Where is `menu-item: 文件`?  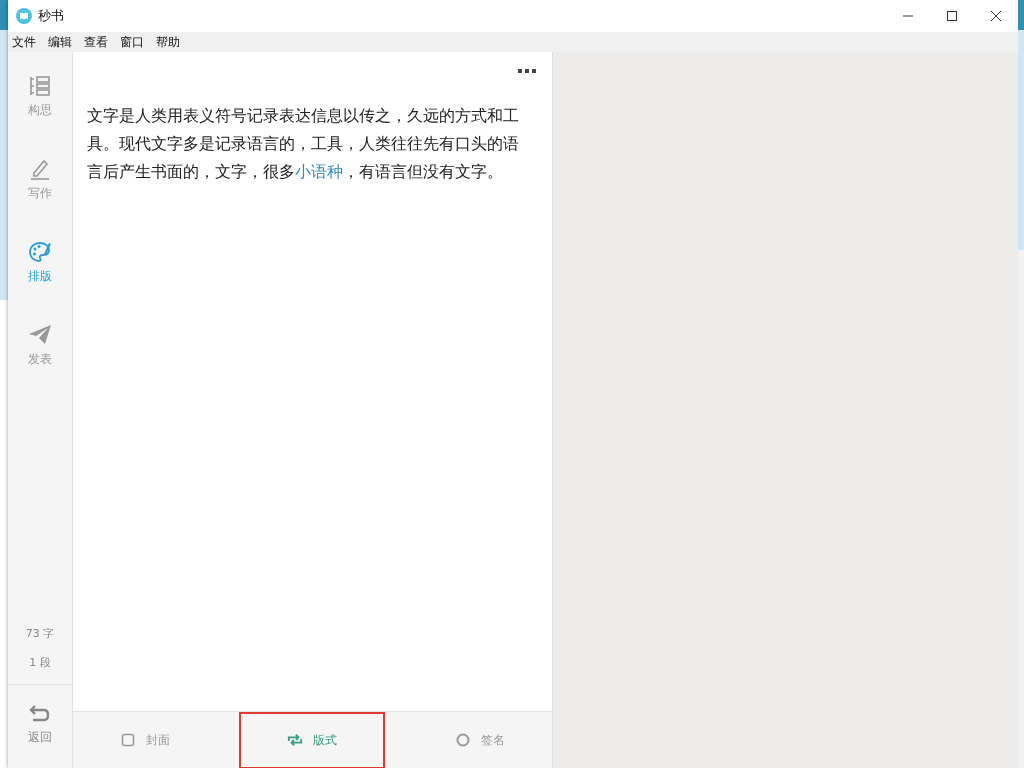 menu-item: 文件 is located at coordinates (24, 42).